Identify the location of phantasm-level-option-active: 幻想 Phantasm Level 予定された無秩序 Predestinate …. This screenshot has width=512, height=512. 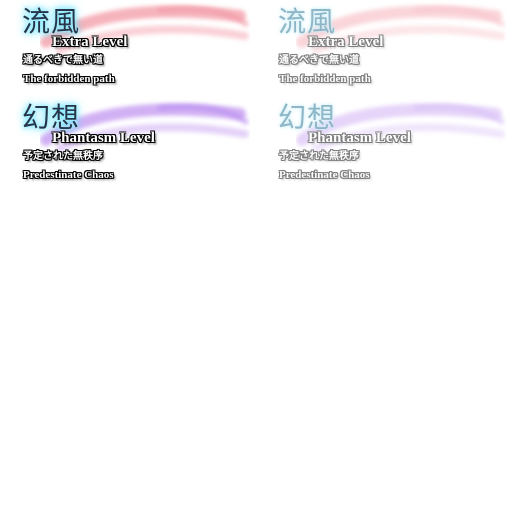
(125, 143).